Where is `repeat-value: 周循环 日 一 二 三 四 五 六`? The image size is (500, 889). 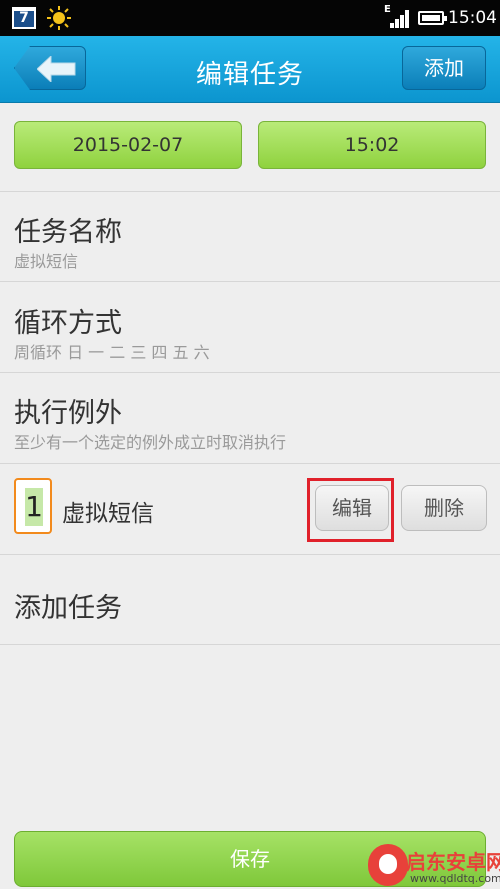
repeat-value: 周循环 日 一 二 三 四 五 六 is located at coordinates (112, 352).